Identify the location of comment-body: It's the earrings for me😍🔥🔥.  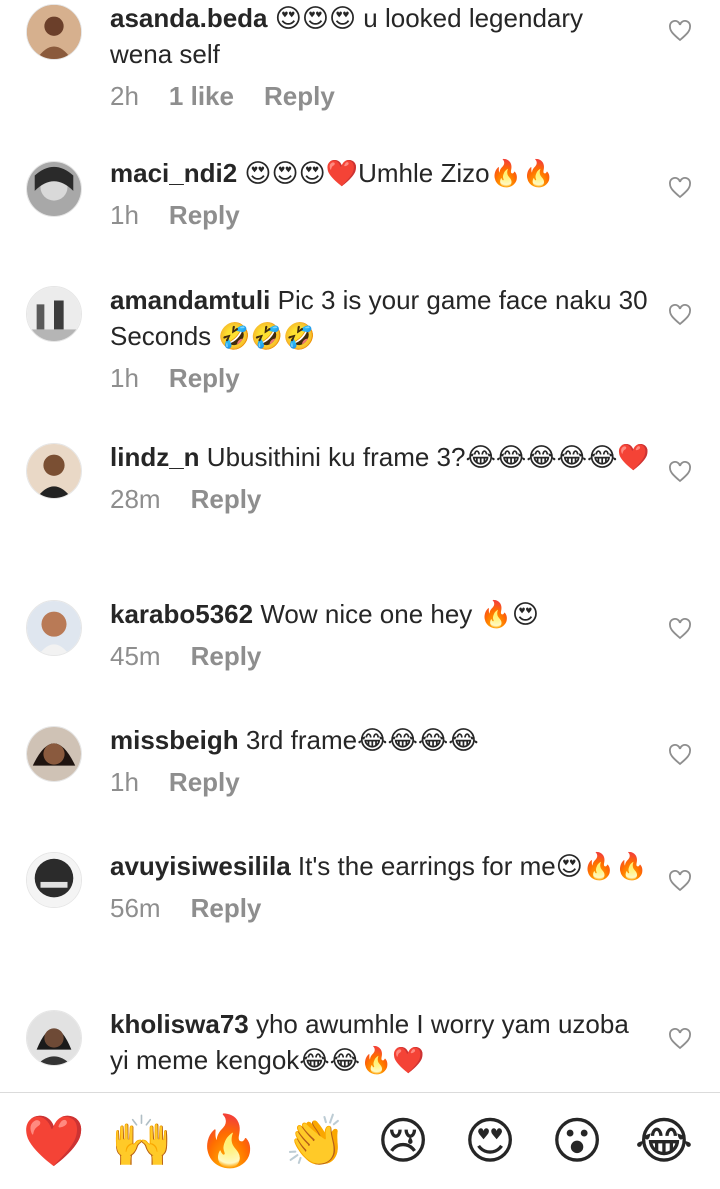
(469, 866).